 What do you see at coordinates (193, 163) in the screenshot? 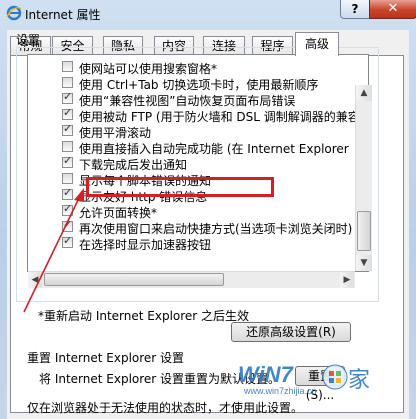
I see `setting-item: 下载完成后发出通知` at bounding box center [193, 163].